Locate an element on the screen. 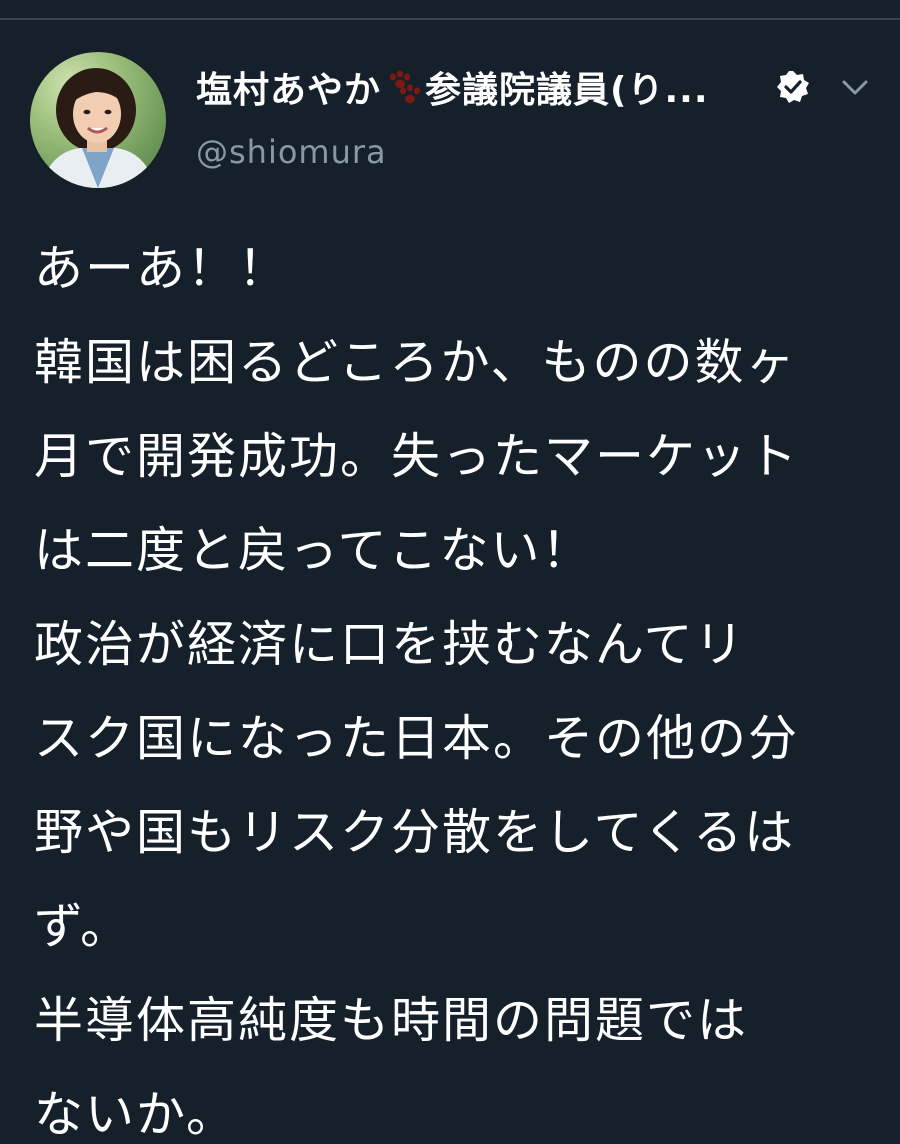  avatar-photo-icon is located at coordinates (98, 128).